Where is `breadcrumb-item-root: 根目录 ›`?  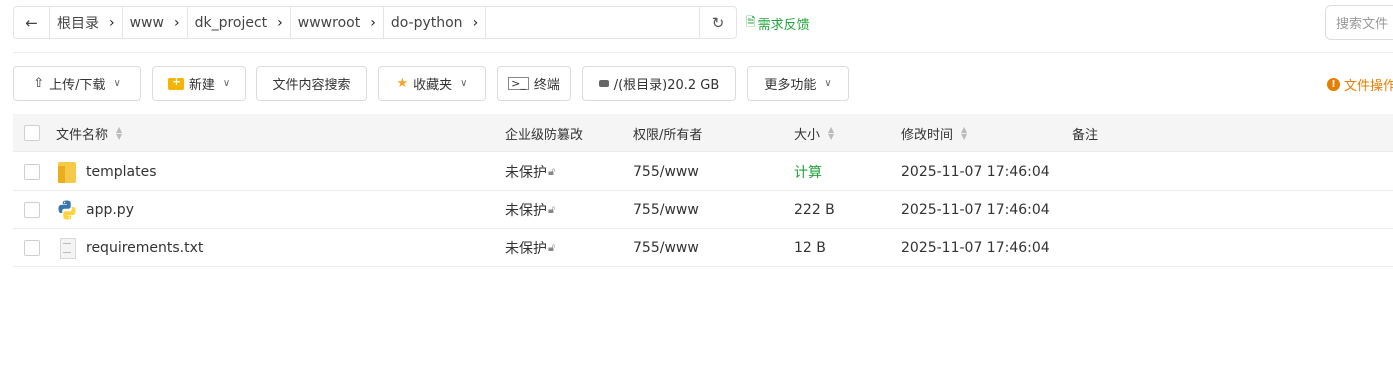
breadcrumb-item-root: 根目录 › is located at coordinates (86, 22).